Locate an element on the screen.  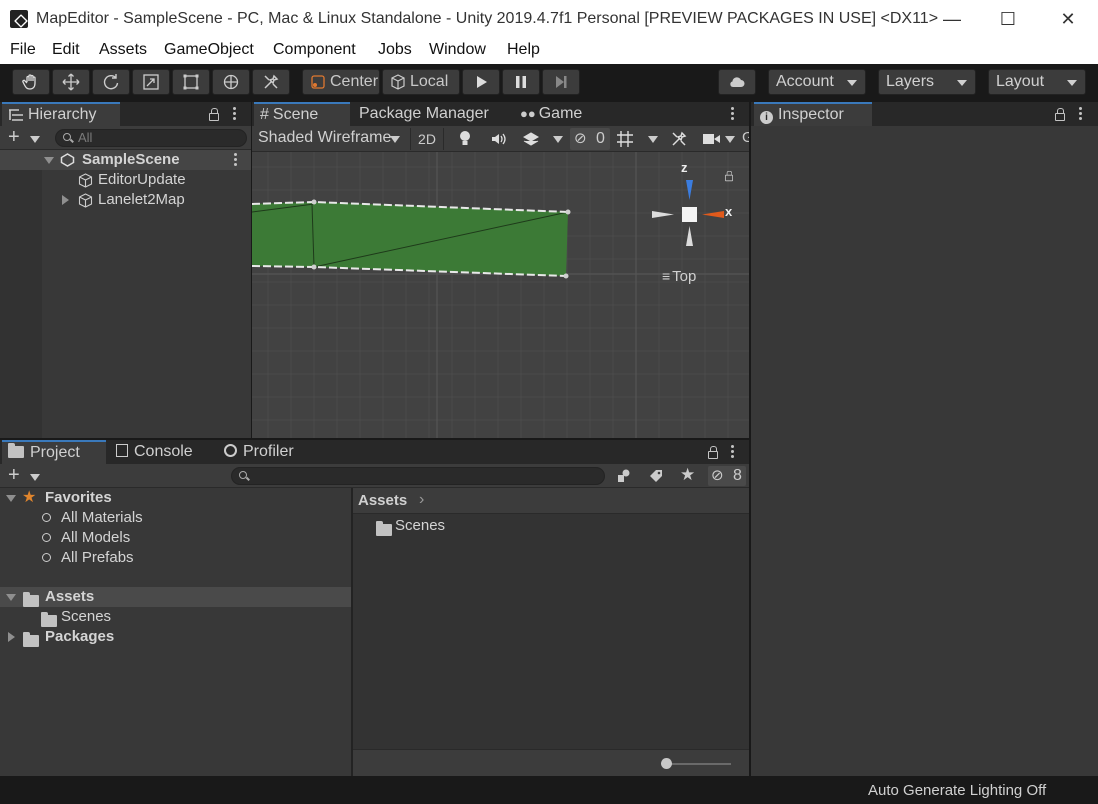
tab-console: Console is located at coordinates (155, 452).